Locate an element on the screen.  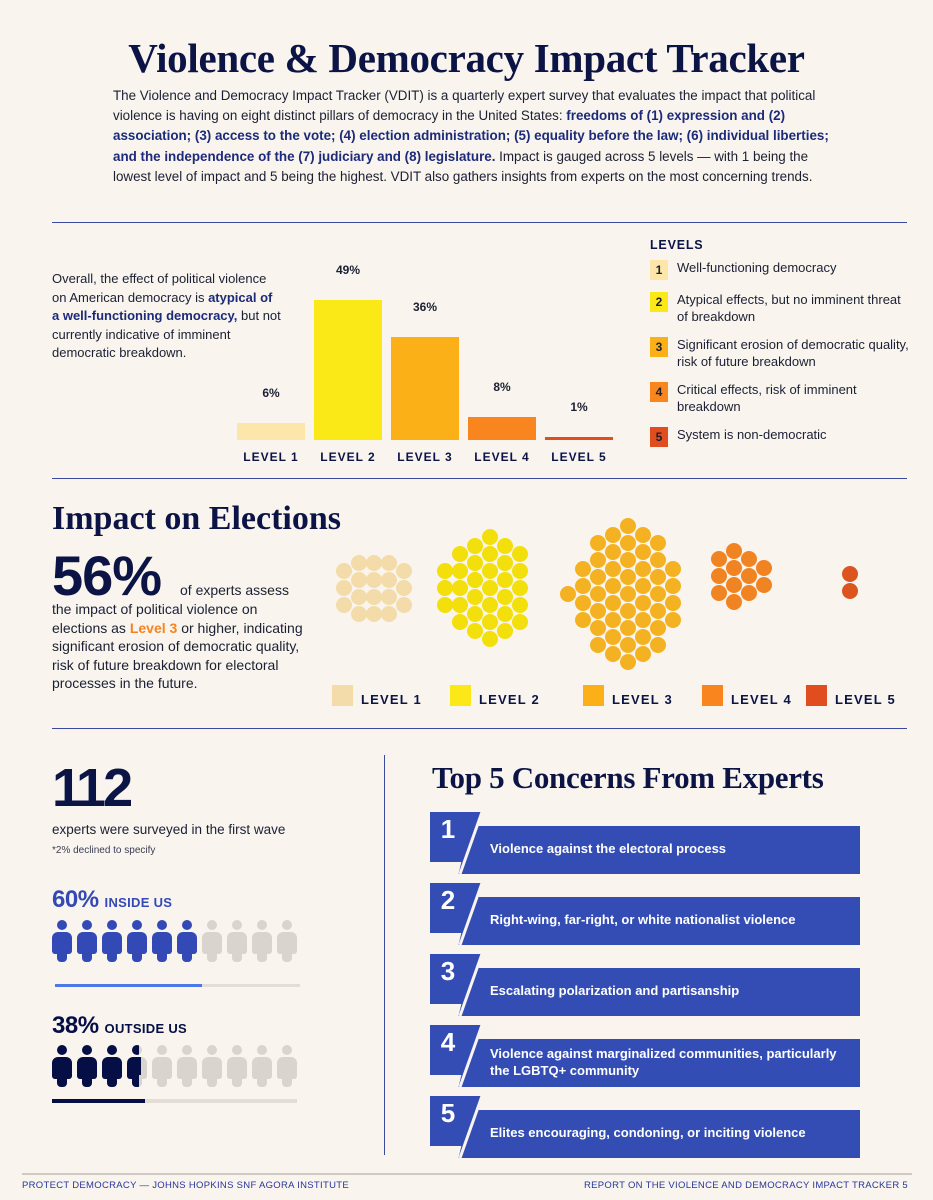
inside-us-label: INSIDE US is located at coordinates (138, 902).